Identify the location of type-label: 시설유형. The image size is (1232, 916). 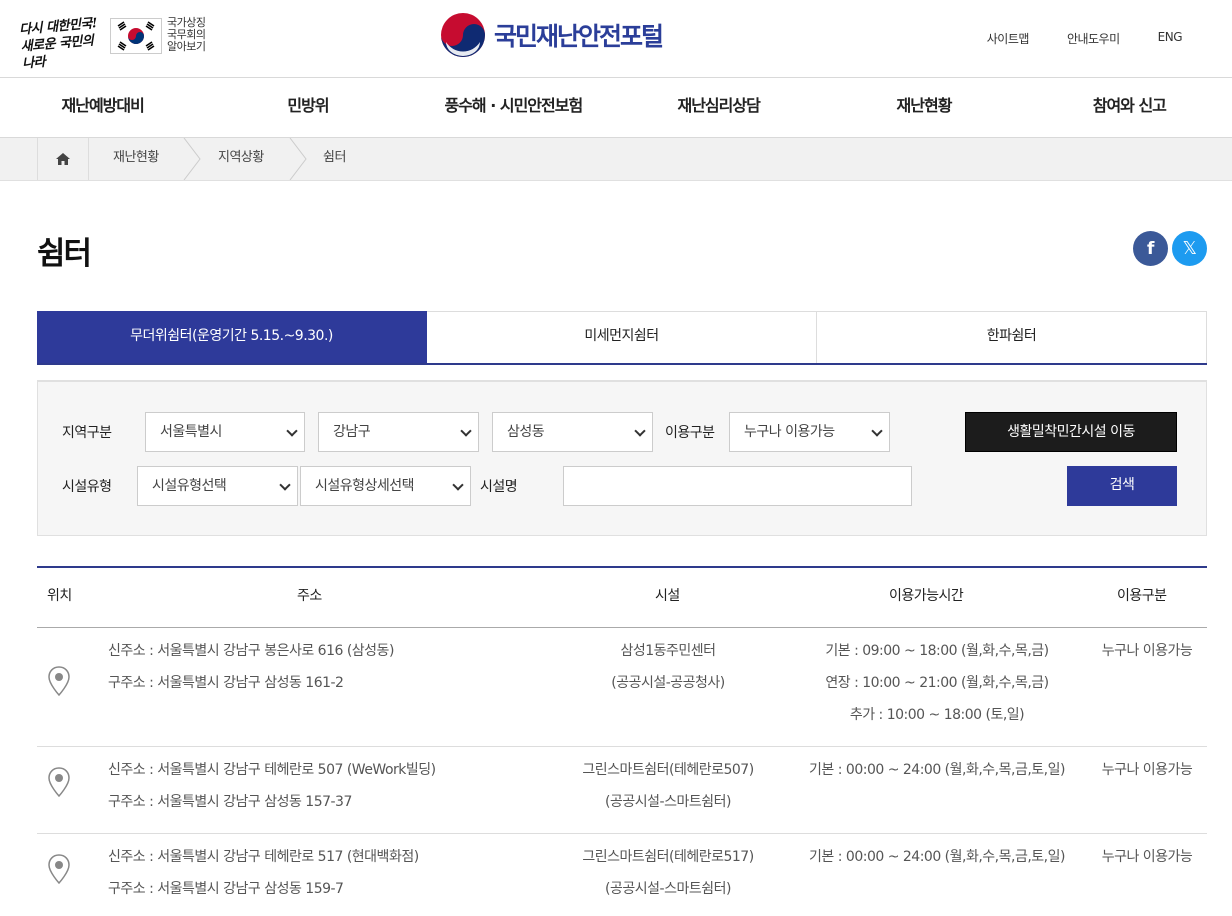
(87, 487).